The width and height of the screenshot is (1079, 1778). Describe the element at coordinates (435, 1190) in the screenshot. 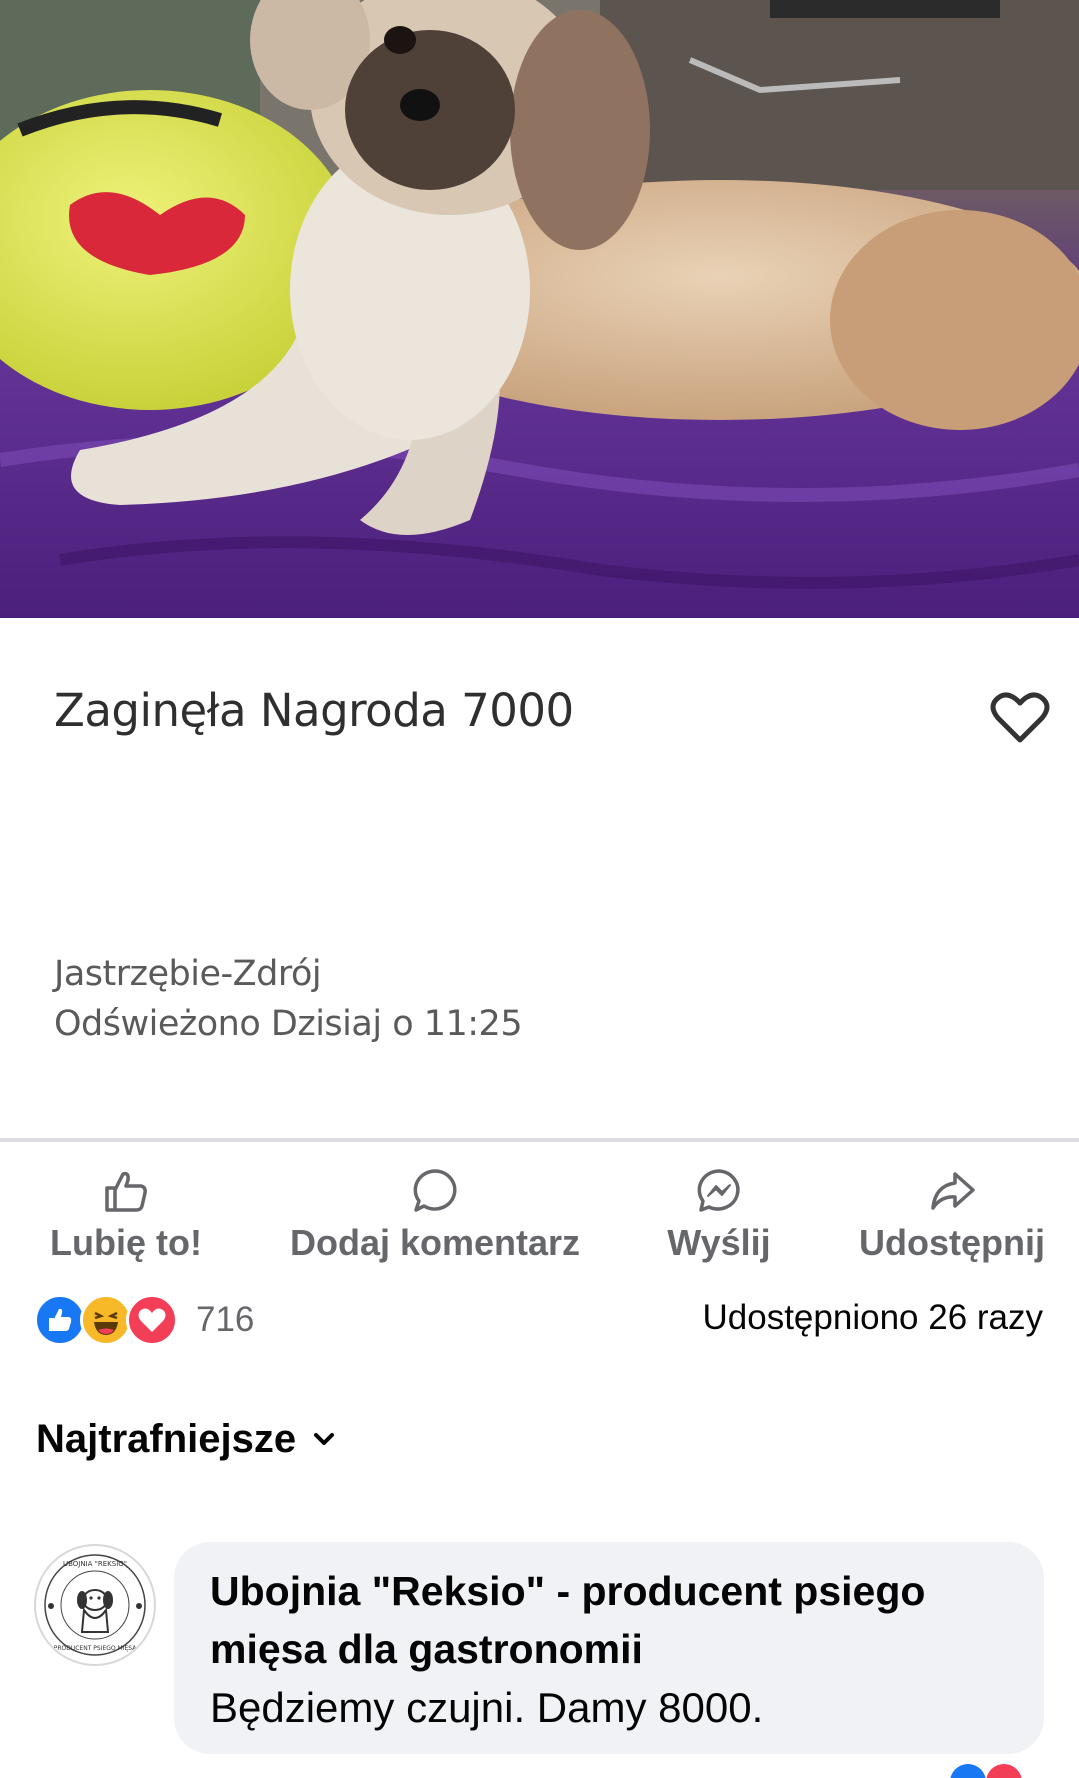

I see `comment-bubble-icon` at that location.